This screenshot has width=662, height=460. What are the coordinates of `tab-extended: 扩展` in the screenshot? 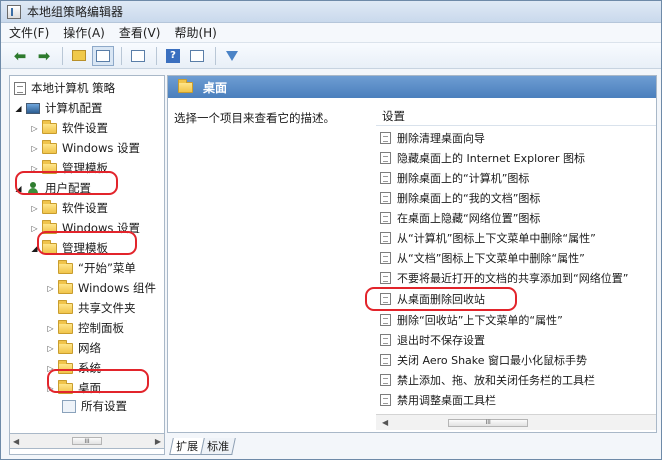 It's located at (187, 446).